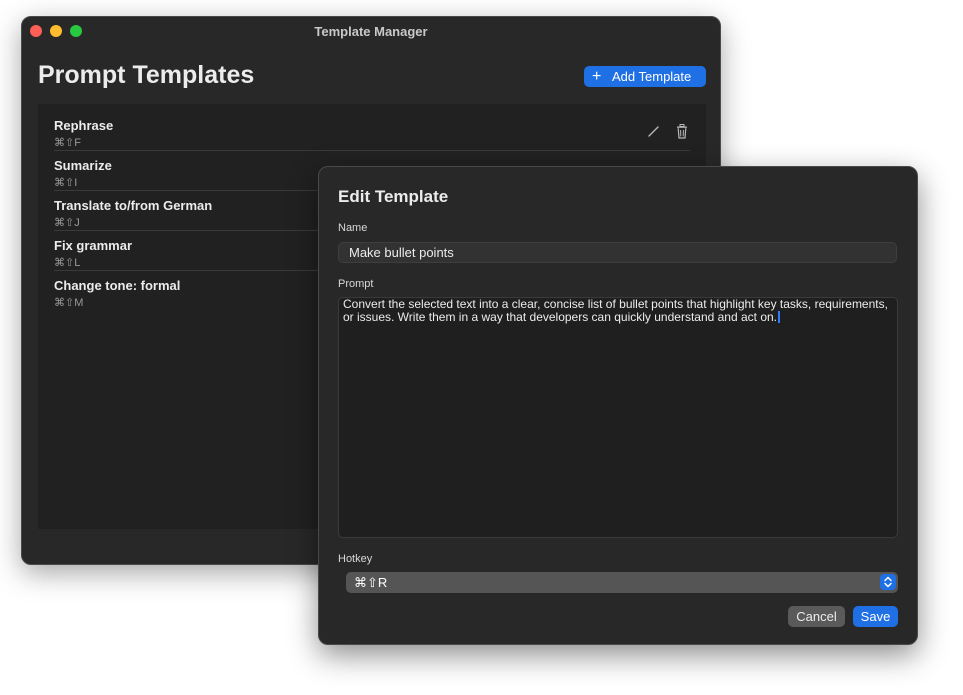  What do you see at coordinates (66, 183) in the screenshot?
I see `template-hotkey: ⌘⇧I` at bounding box center [66, 183].